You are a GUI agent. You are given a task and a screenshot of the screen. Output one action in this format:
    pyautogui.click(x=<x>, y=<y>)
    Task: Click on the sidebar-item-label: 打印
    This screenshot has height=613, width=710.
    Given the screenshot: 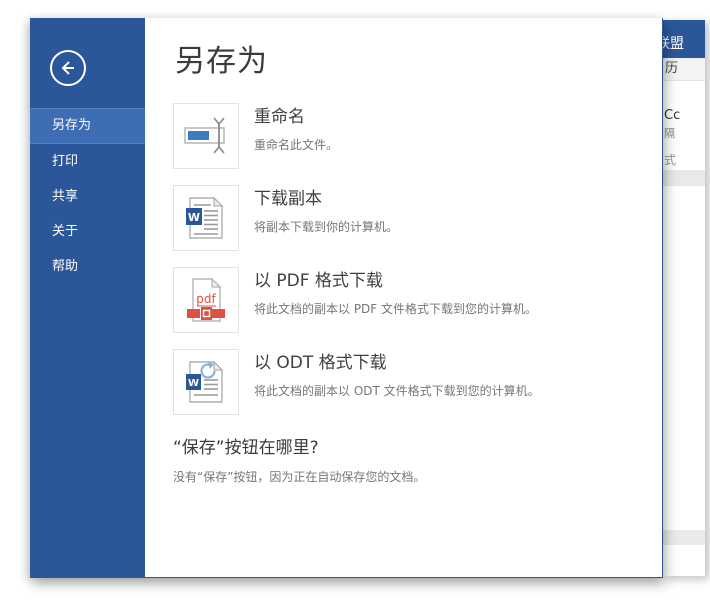 What is the action you would take?
    pyautogui.click(x=65, y=161)
    